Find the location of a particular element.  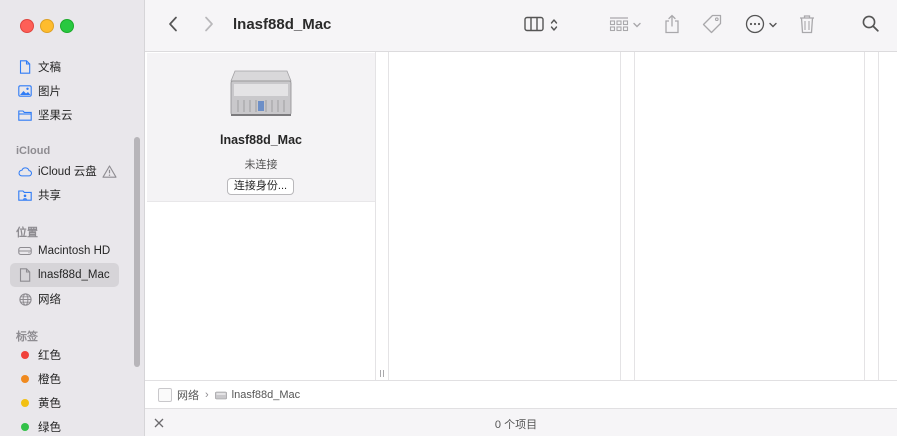

sidebar-item-lnasf88d-mac: lnasf88d_Mac is located at coordinates (64, 275).